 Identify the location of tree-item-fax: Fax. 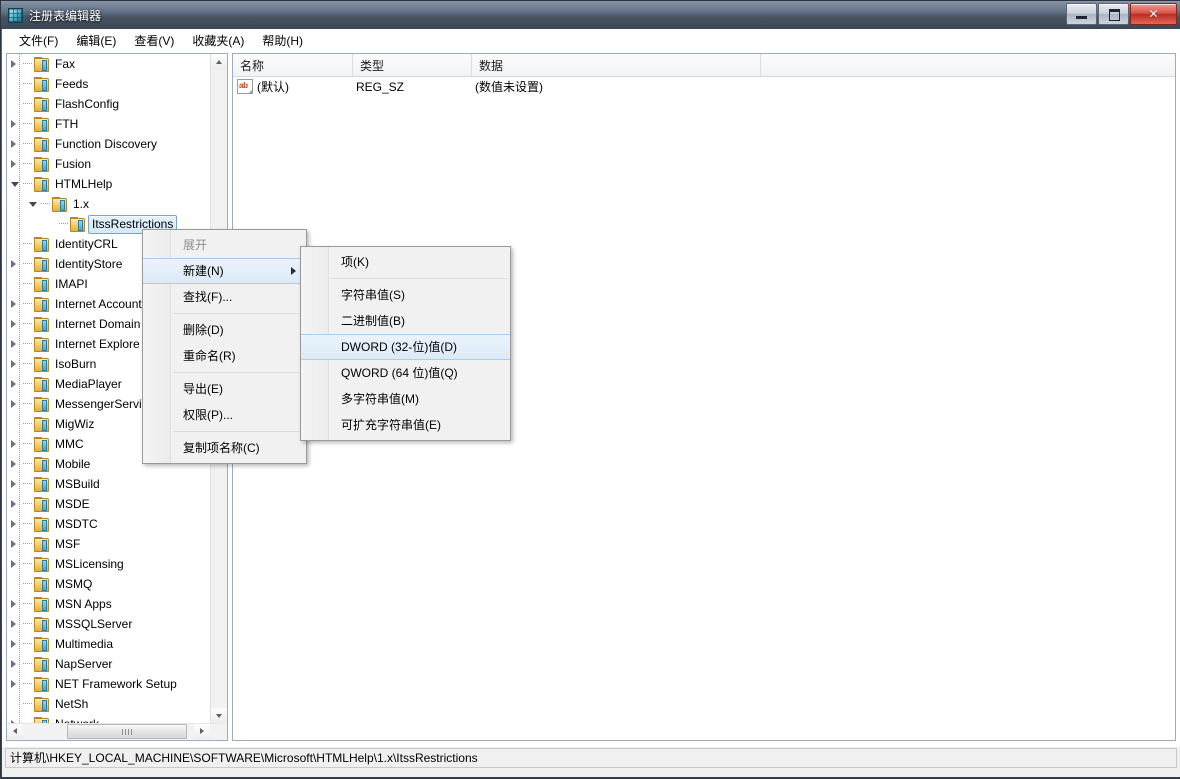
(109, 64).